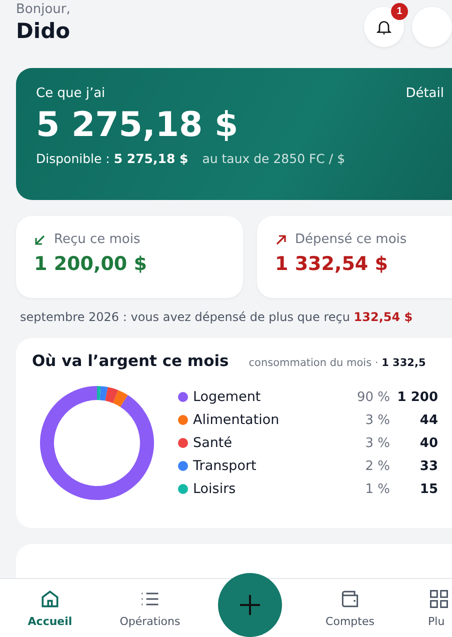 The height and width of the screenshot is (637, 452). What do you see at coordinates (138, 125) in the screenshot?
I see `balance-amount: 5 275,18 $` at bounding box center [138, 125].